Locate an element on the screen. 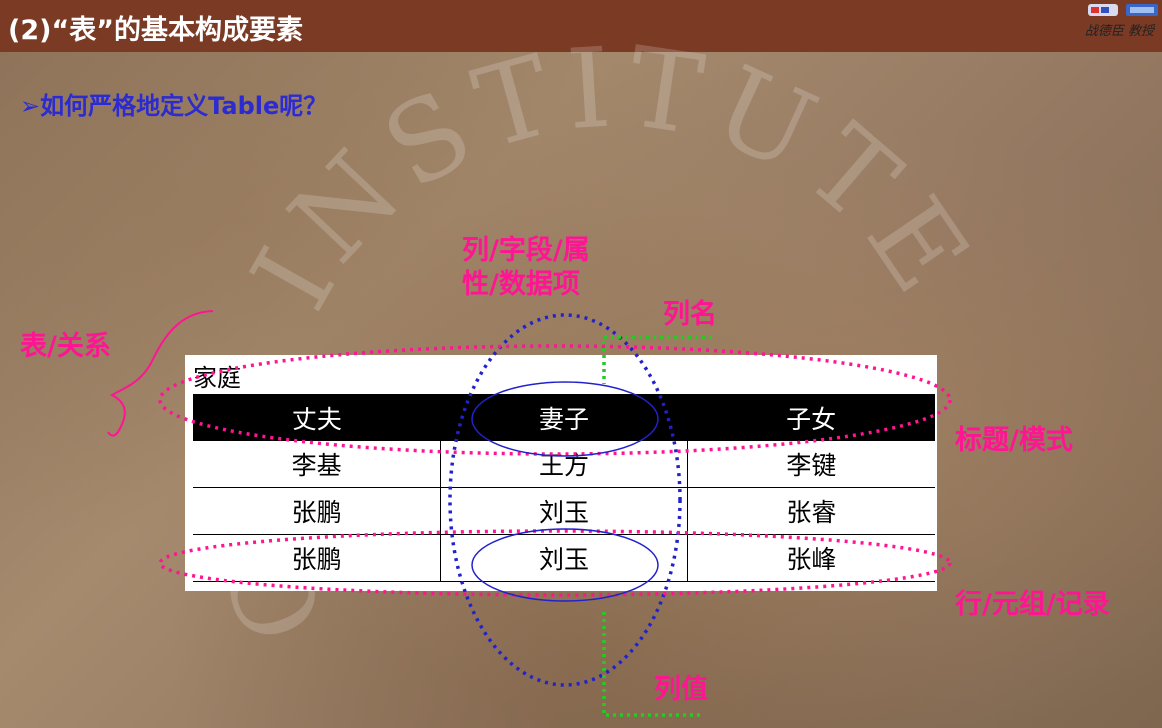 The width and height of the screenshot is (1162, 728). table-row: 李基 王方 李键 is located at coordinates (564, 464).